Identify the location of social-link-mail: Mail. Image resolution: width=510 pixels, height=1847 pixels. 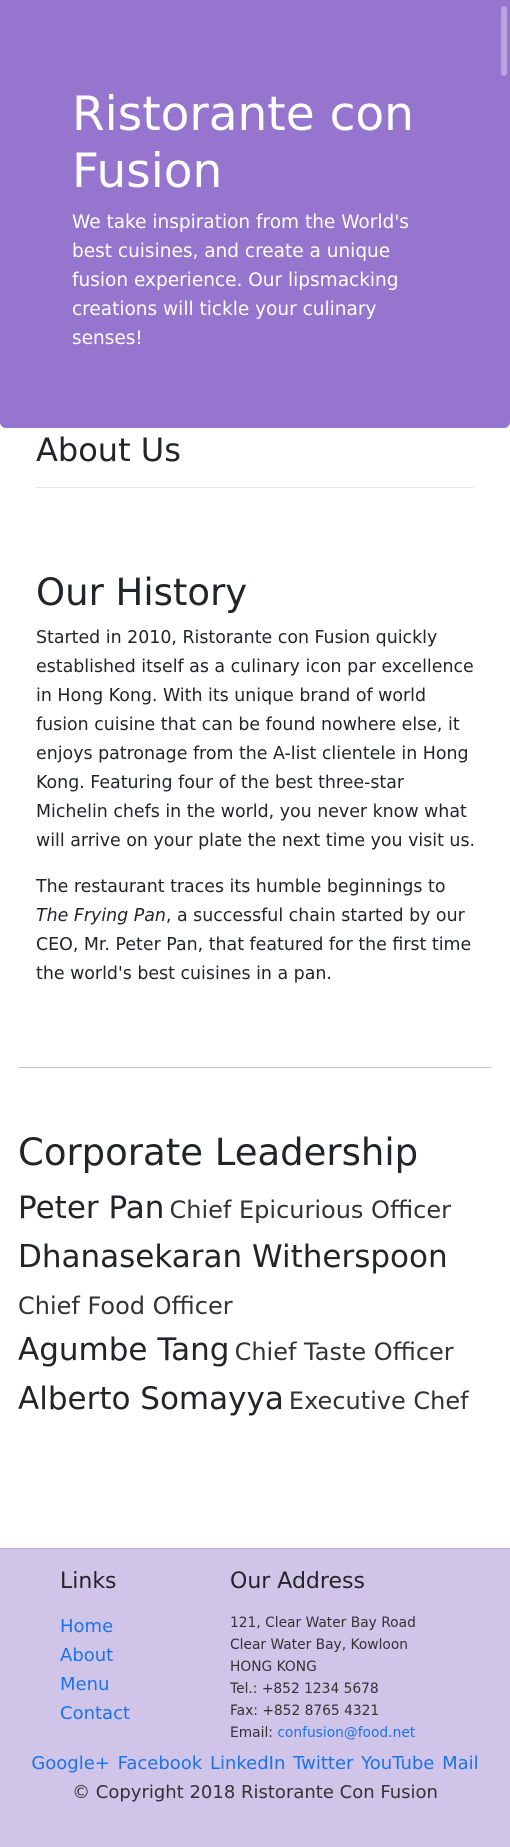
(460, 1763).